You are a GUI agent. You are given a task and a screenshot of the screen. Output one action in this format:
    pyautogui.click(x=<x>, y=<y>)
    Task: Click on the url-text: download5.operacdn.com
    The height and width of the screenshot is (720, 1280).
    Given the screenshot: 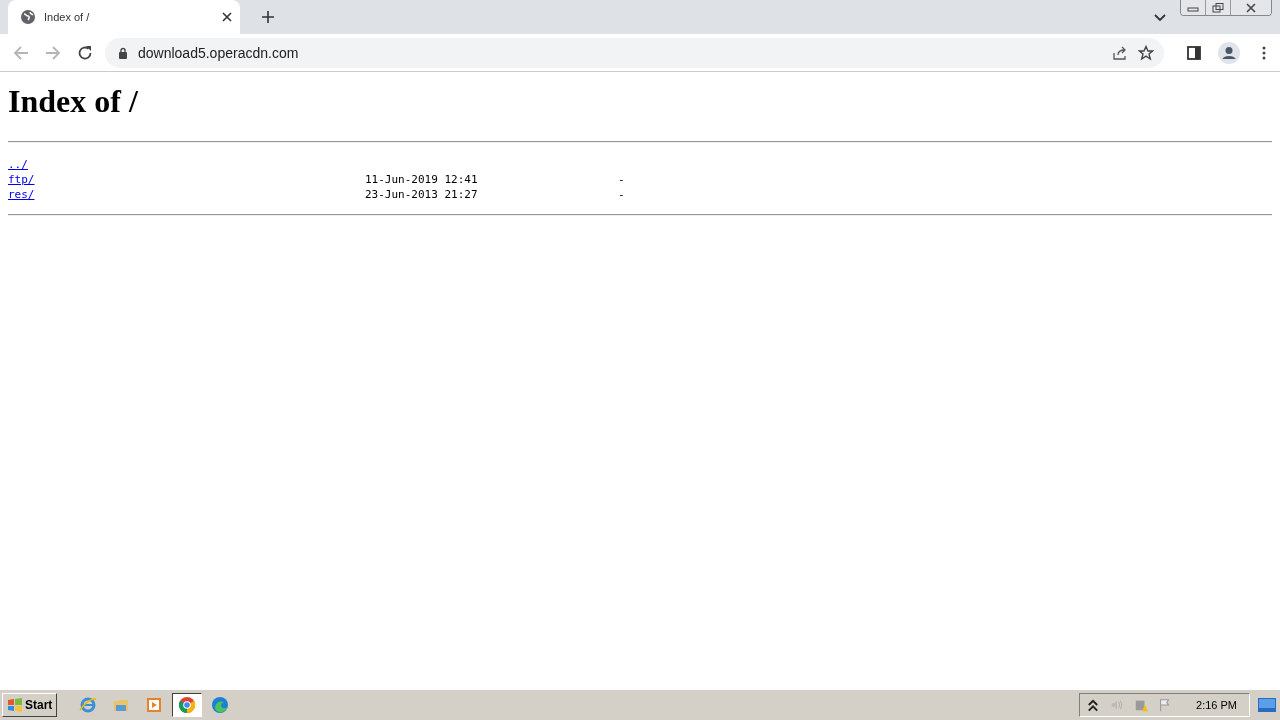 What is the action you would take?
    pyautogui.click(x=218, y=52)
    